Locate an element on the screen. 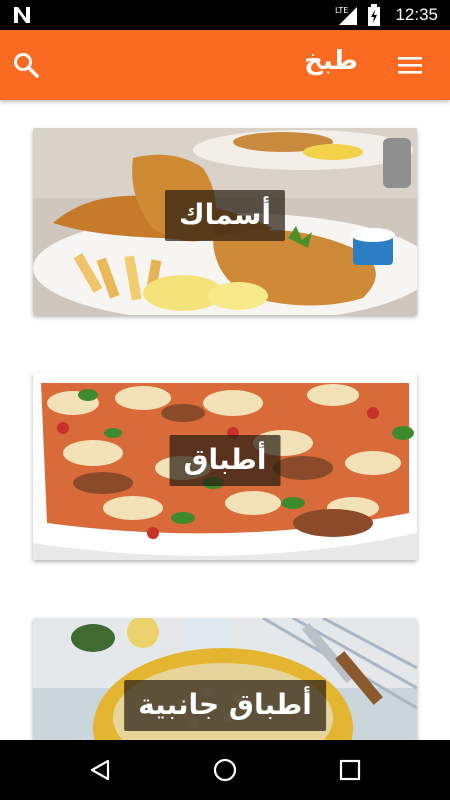 This screenshot has width=450, height=800. clock: 12:35 is located at coordinates (416, 14).